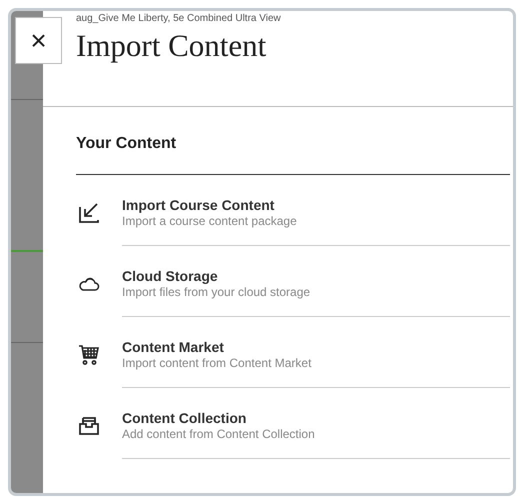 The image size is (524, 504). I want to click on content-source-item: Content Market Import content from Content Market, so click(293, 352).